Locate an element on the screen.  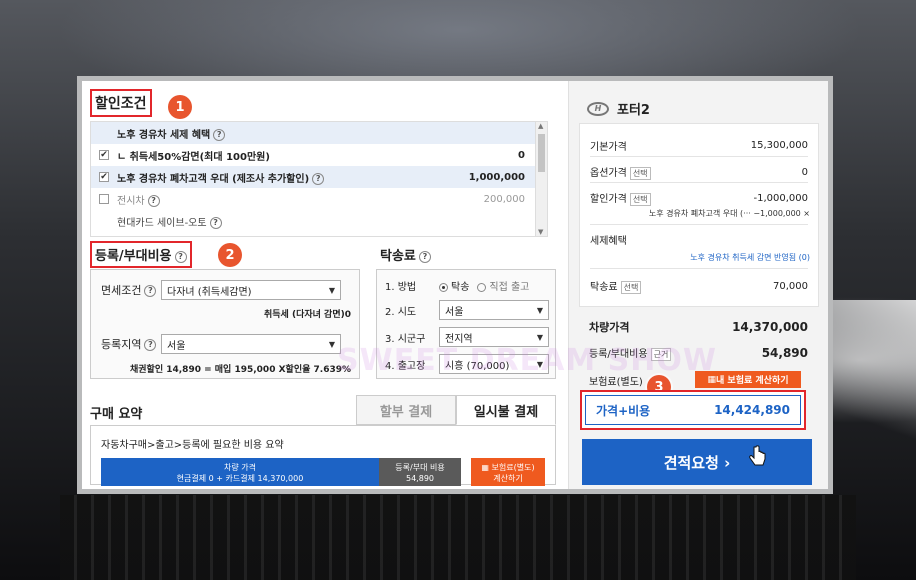
bond-note: 채권할인 14,890 = 매입 195,000 X할인율 7.639% is located at coordinates (240, 370).